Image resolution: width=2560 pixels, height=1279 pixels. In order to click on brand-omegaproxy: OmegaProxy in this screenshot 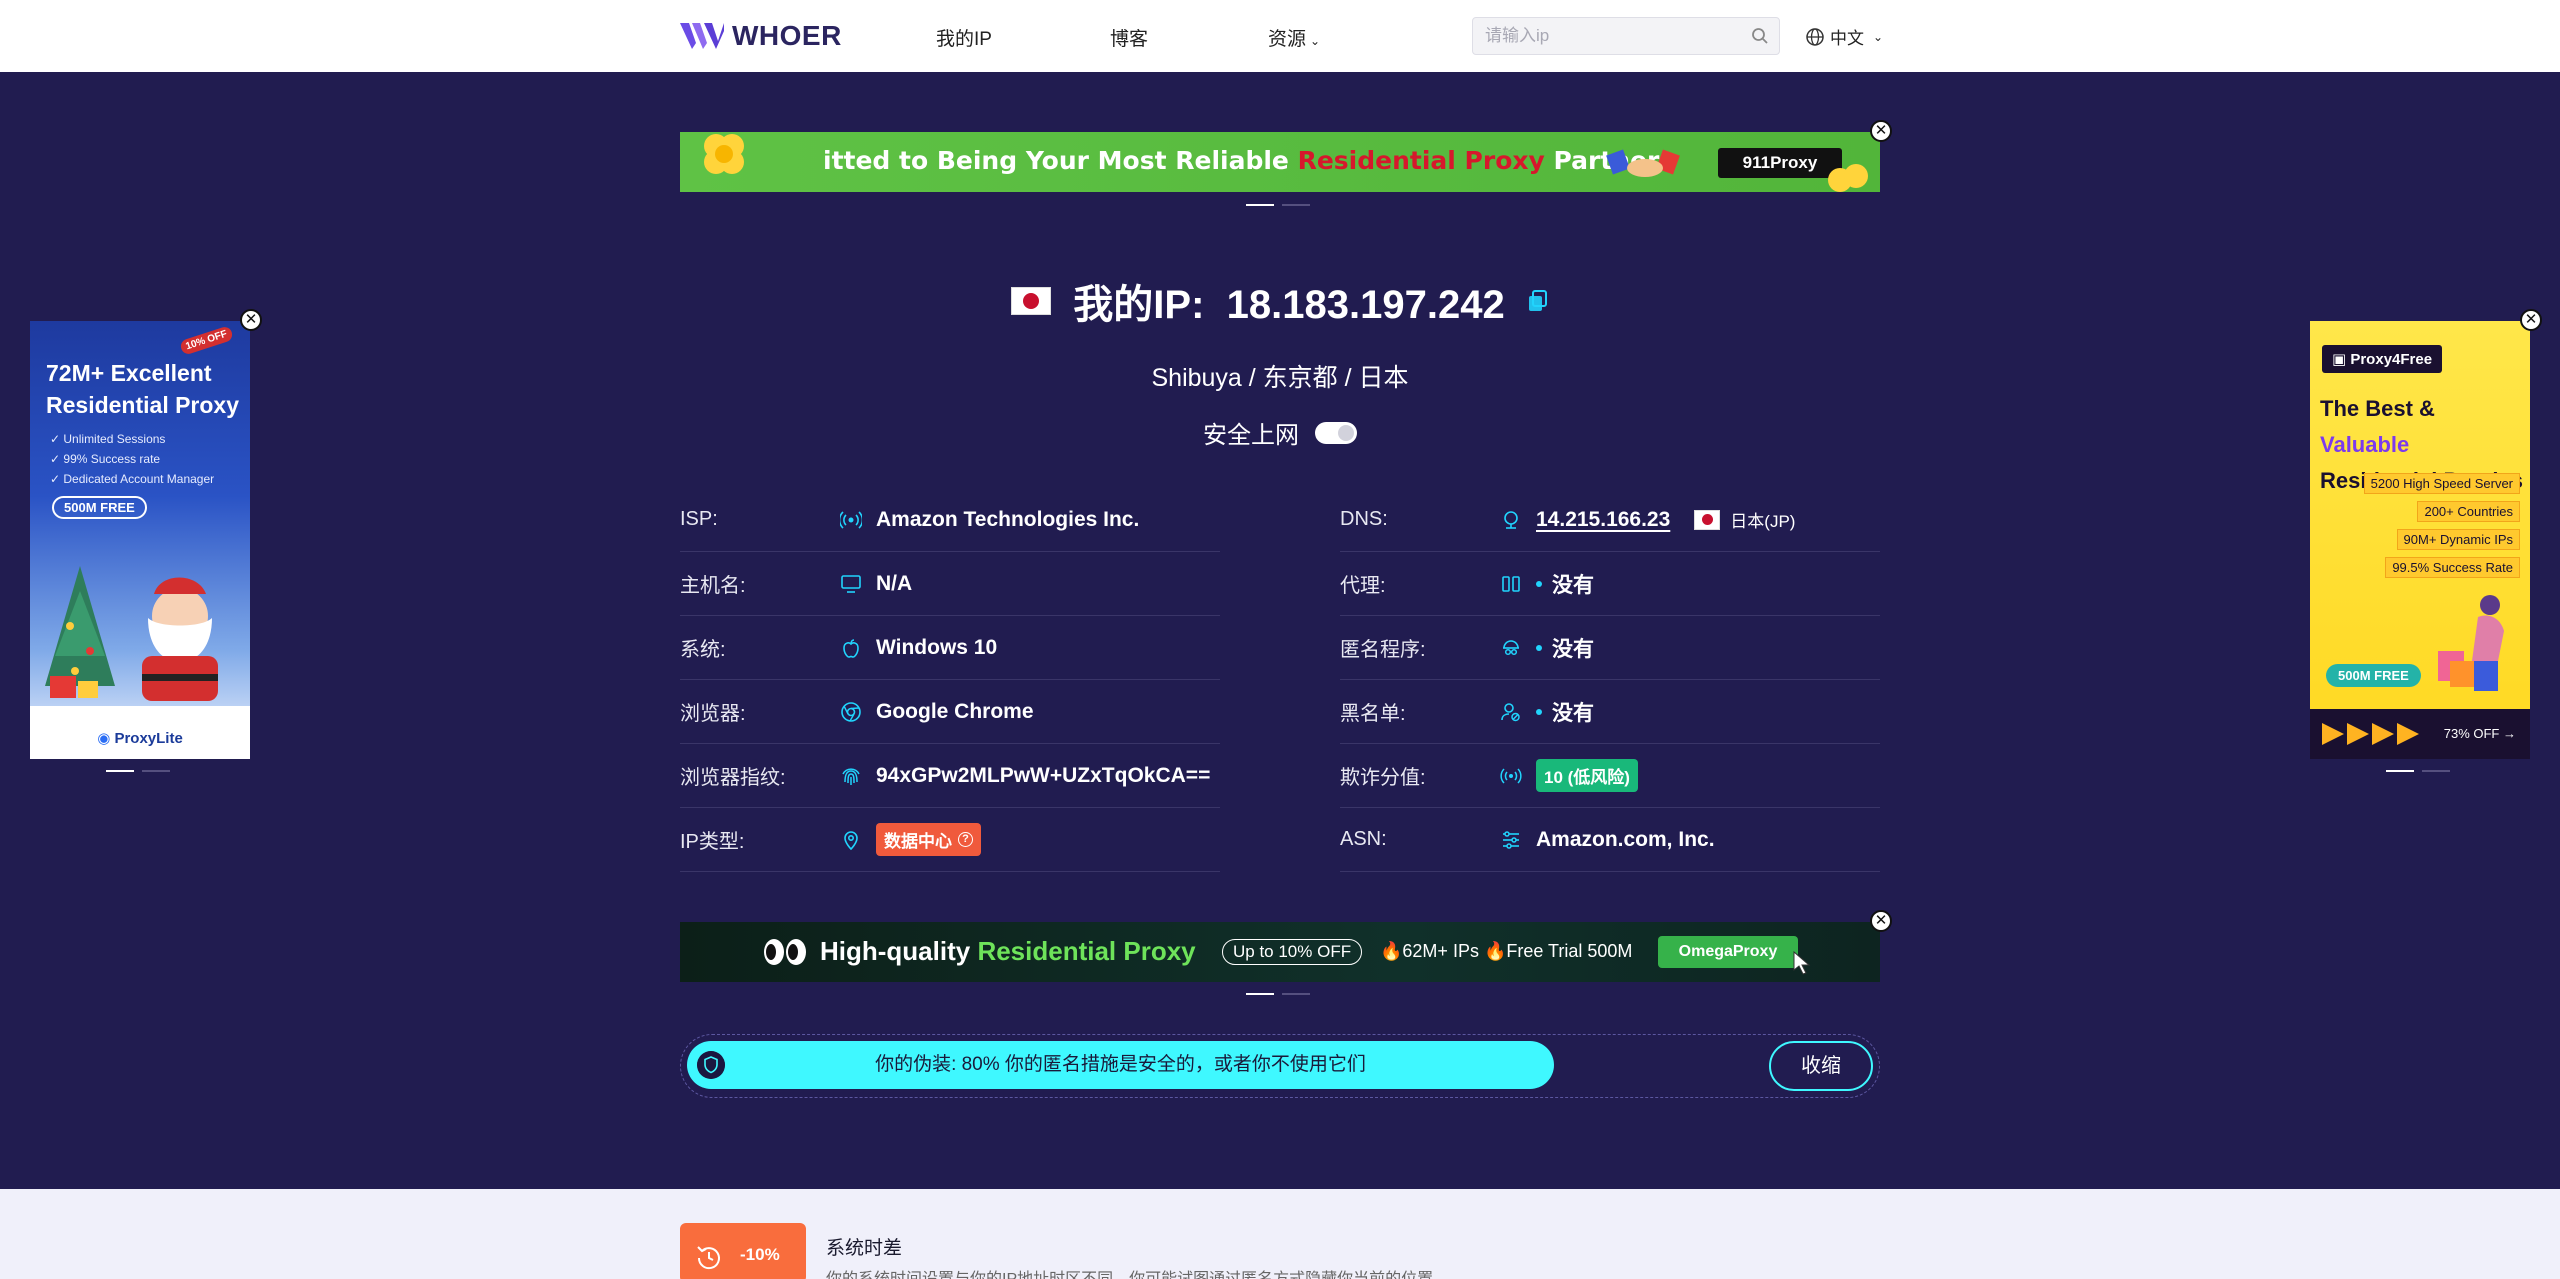, I will do `click(1728, 952)`.